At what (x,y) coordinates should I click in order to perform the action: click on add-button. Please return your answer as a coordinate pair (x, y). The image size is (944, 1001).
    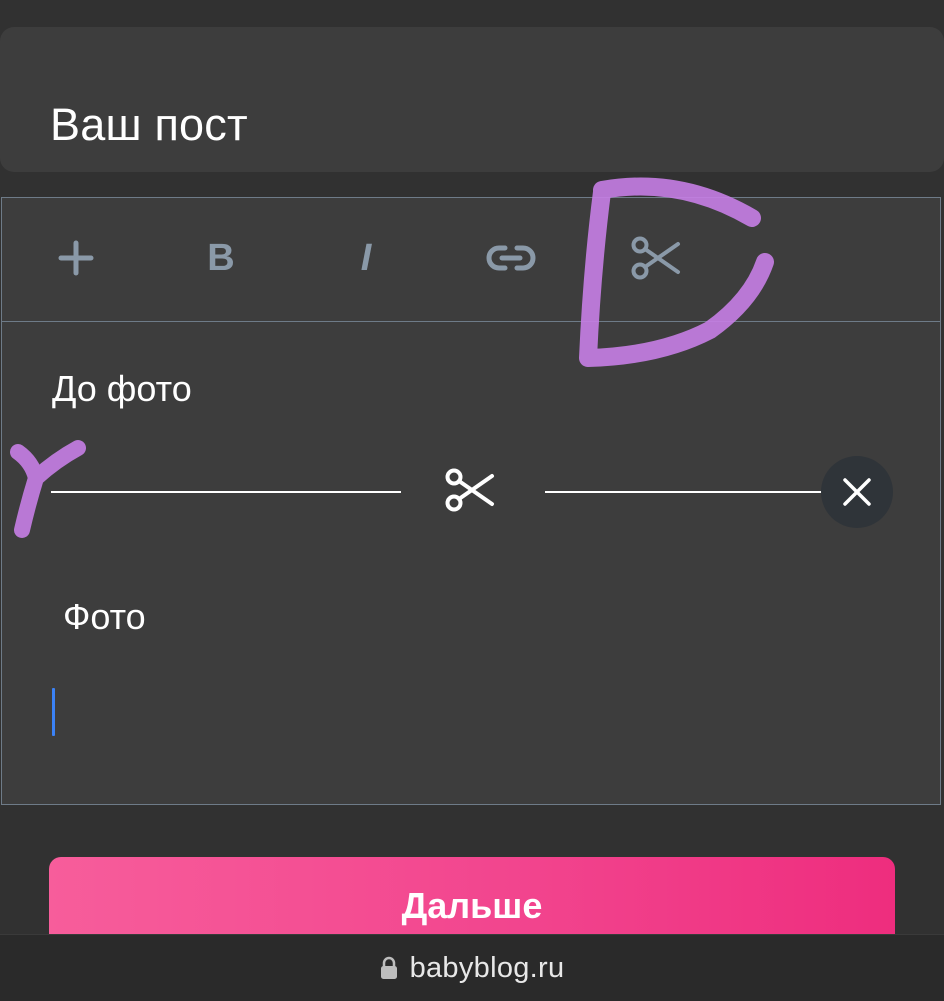
    Looking at the image, I should click on (76, 258).